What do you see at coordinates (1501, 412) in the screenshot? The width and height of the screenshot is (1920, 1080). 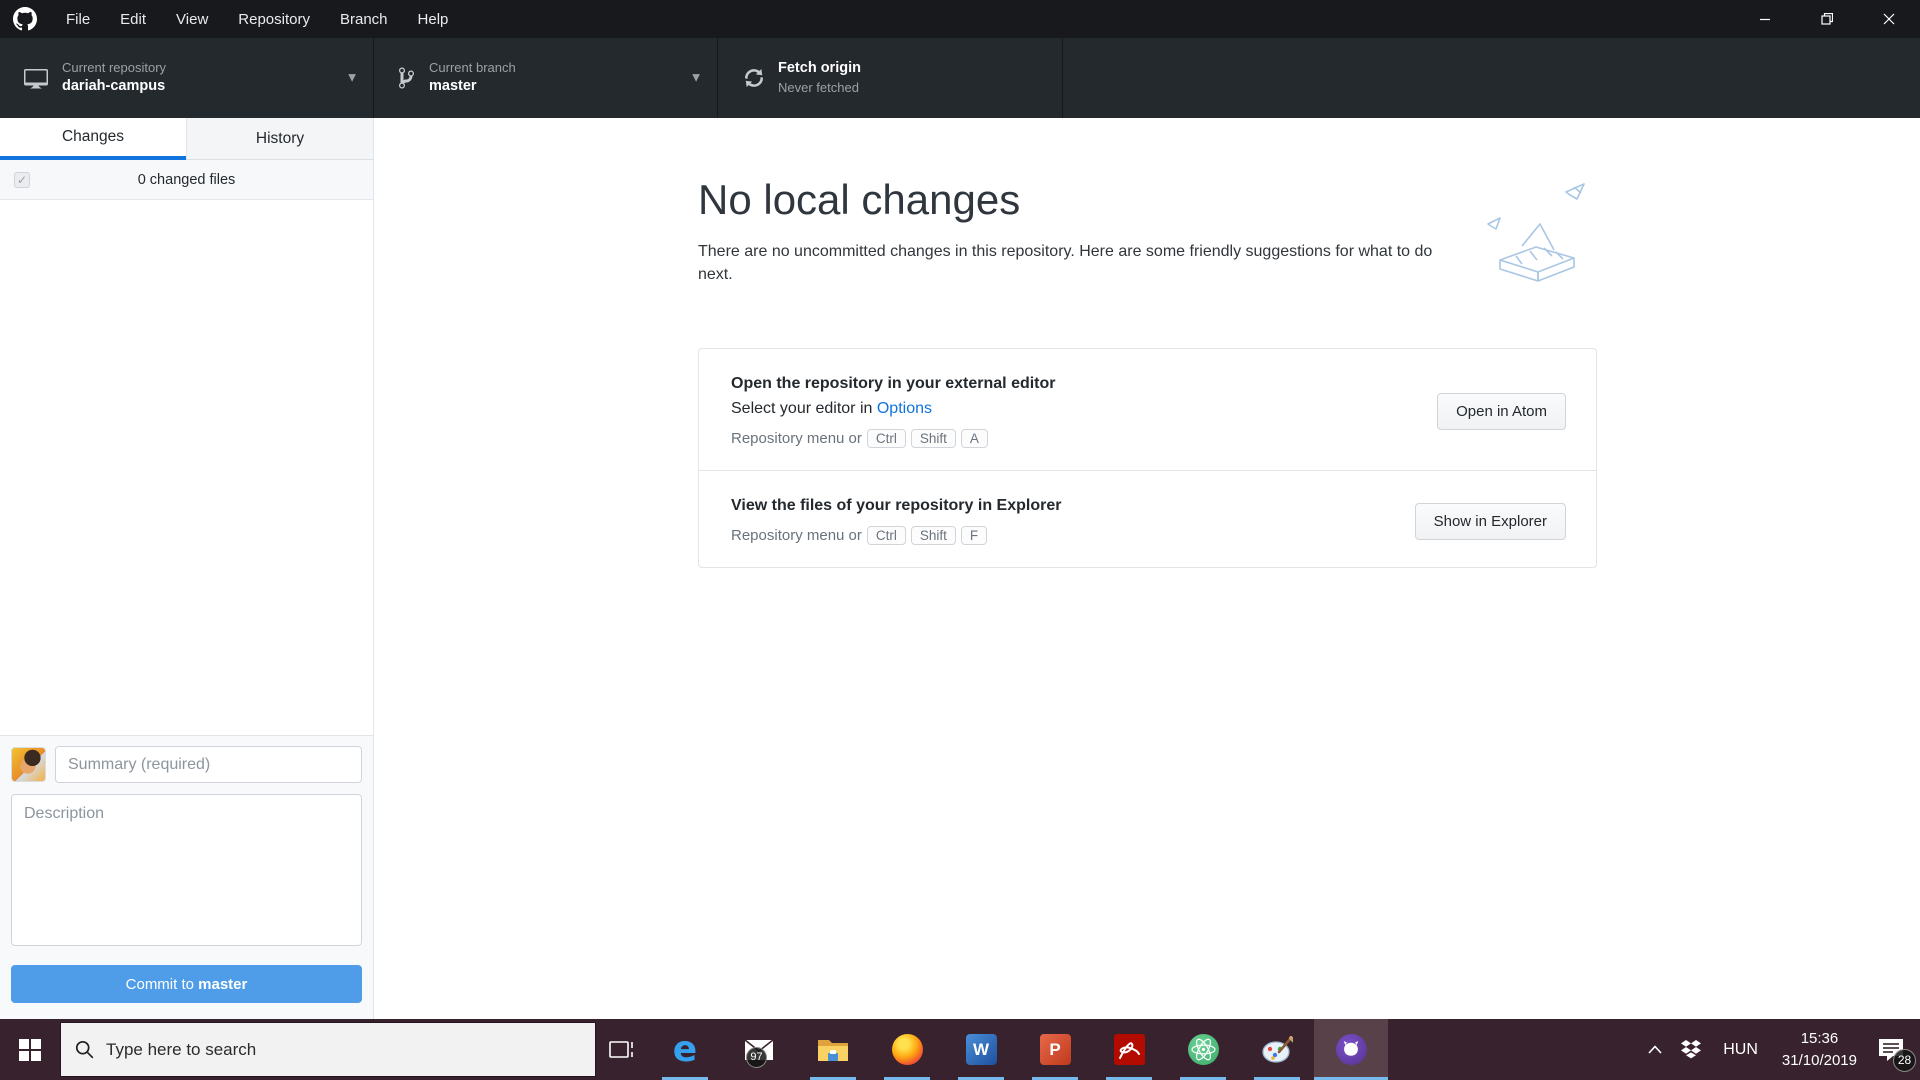 I see `open-in-atom-button: Open in Atom` at bounding box center [1501, 412].